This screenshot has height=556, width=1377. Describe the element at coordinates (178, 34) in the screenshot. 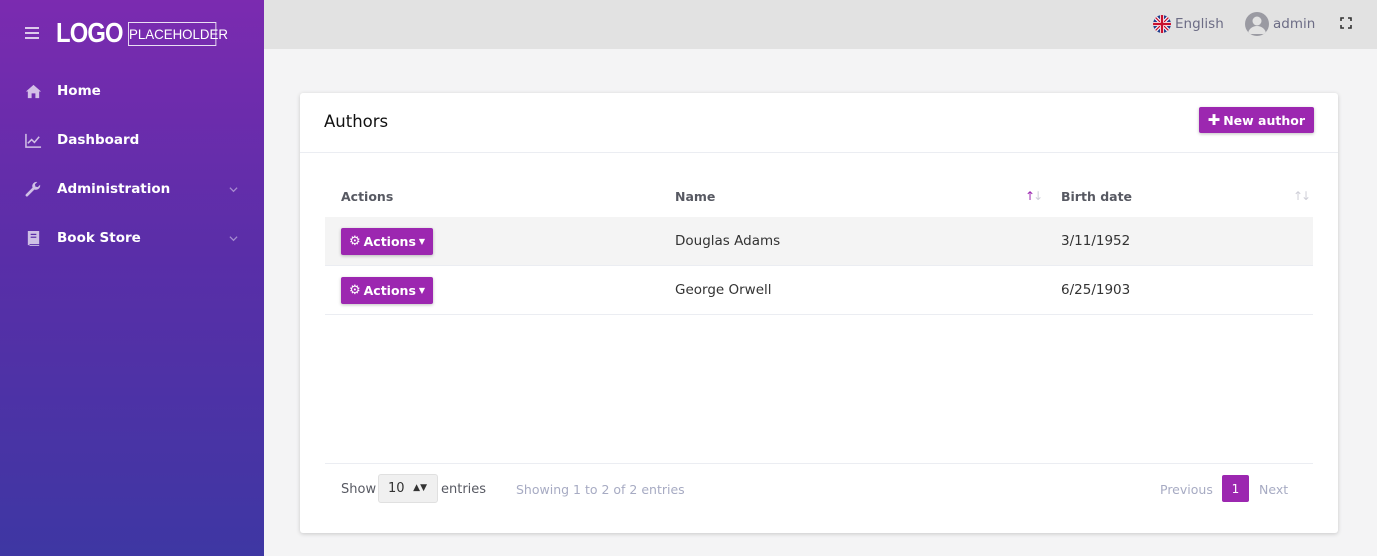

I see `logo-placeholder: PLACEHOLDER` at that location.